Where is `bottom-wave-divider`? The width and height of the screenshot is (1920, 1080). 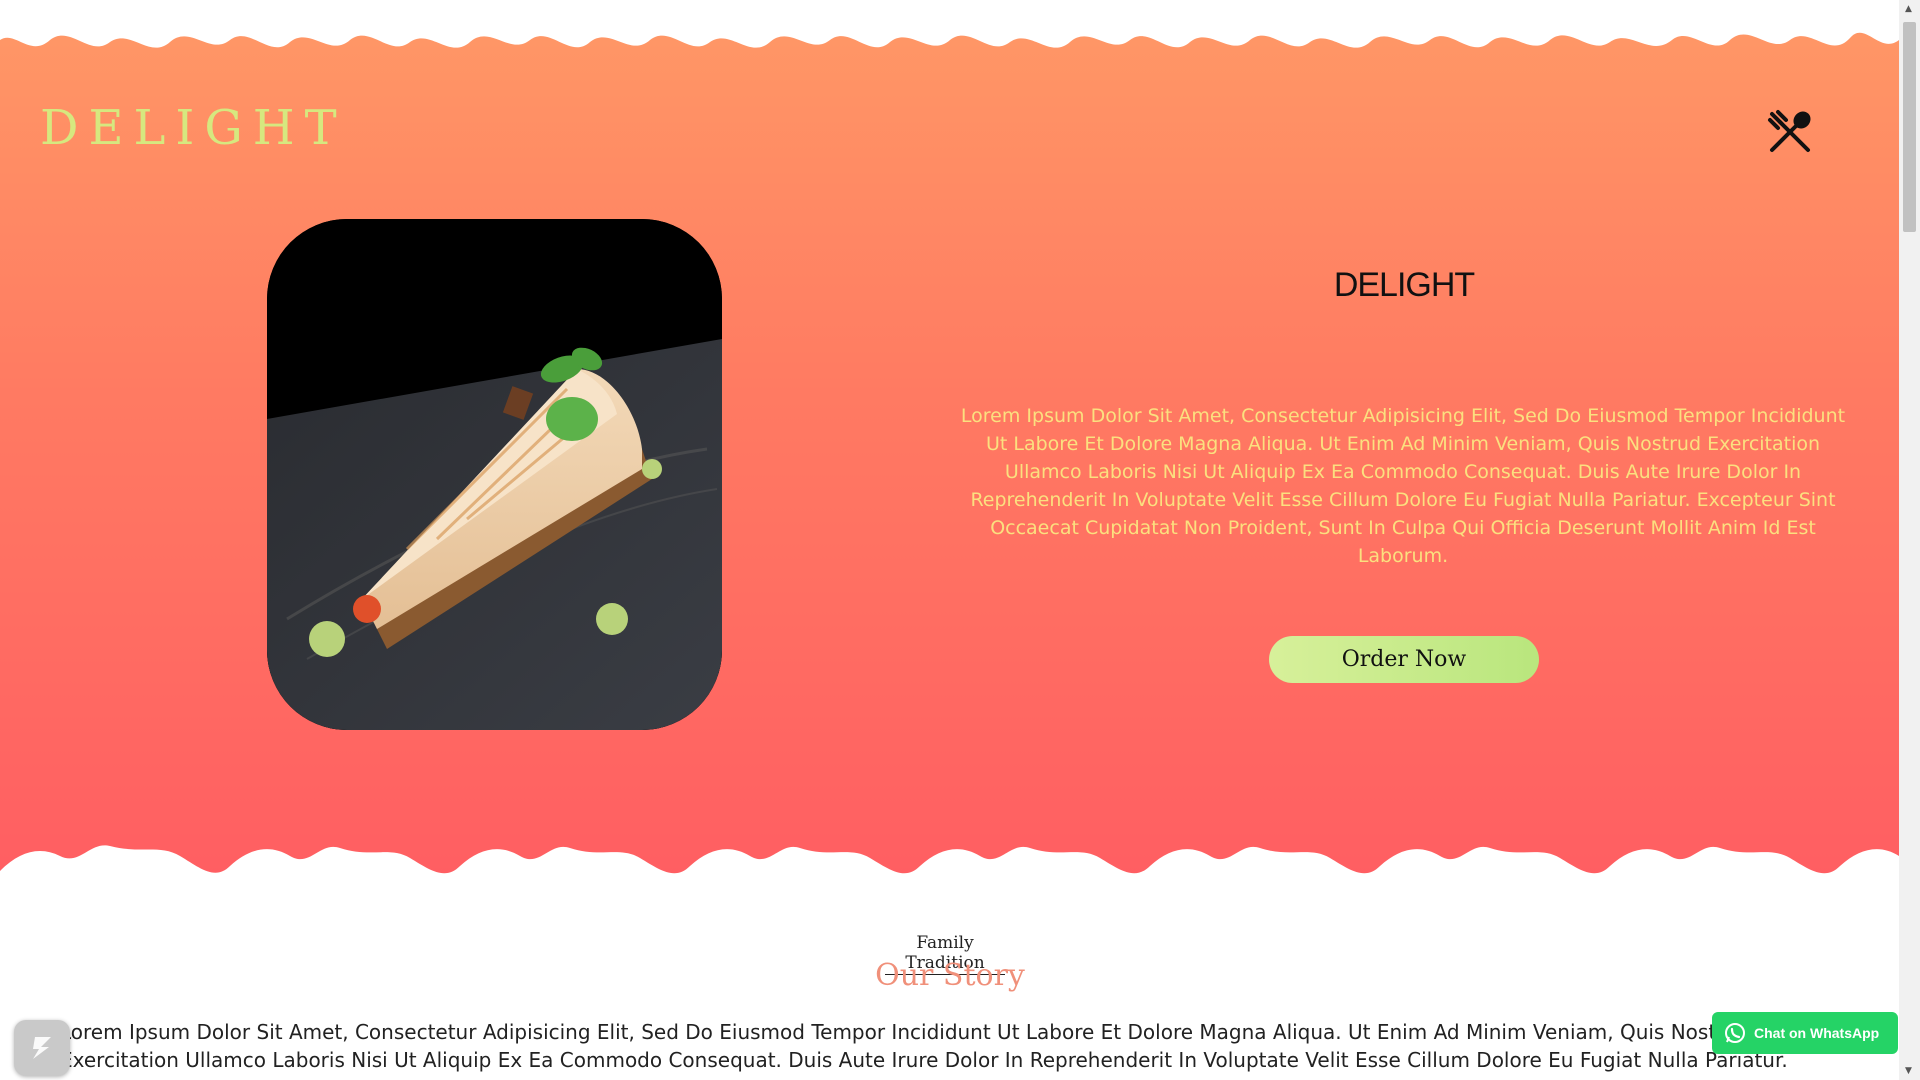
bottom-wave-divider is located at coordinates (949, 865).